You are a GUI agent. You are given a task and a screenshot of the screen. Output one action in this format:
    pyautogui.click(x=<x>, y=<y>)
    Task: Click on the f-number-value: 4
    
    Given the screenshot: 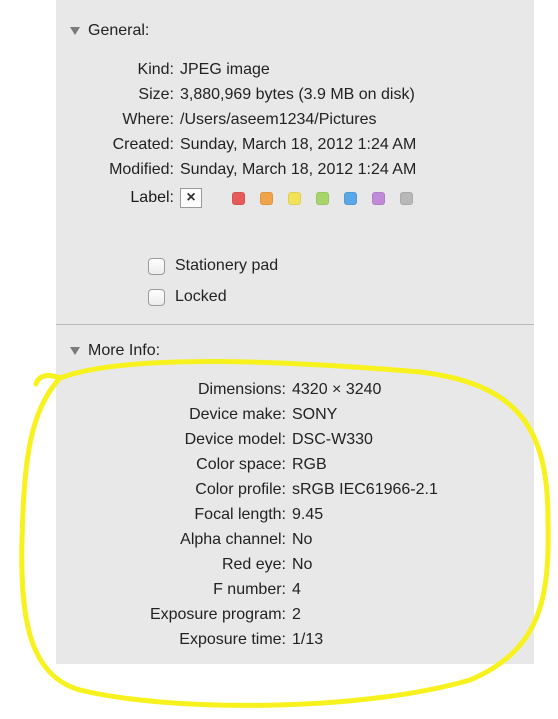 What is the action you would take?
    pyautogui.click(x=296, y=589)
    